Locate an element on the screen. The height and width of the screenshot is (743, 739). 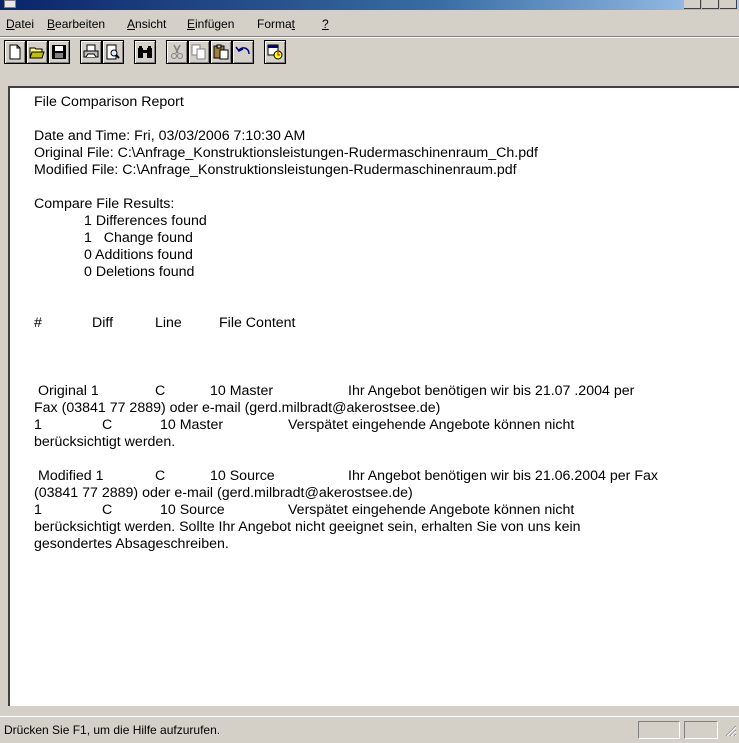
cut-icon is located at coordinates (177, 51).